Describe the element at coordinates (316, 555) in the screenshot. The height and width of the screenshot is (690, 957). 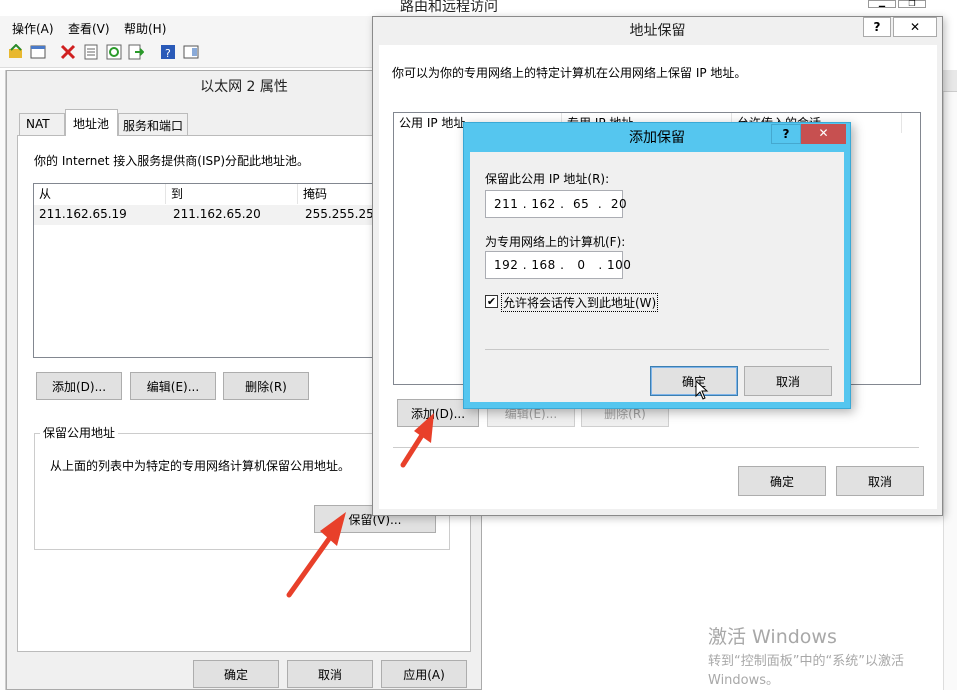
I see `arrow-to-reserve-button` at that location.